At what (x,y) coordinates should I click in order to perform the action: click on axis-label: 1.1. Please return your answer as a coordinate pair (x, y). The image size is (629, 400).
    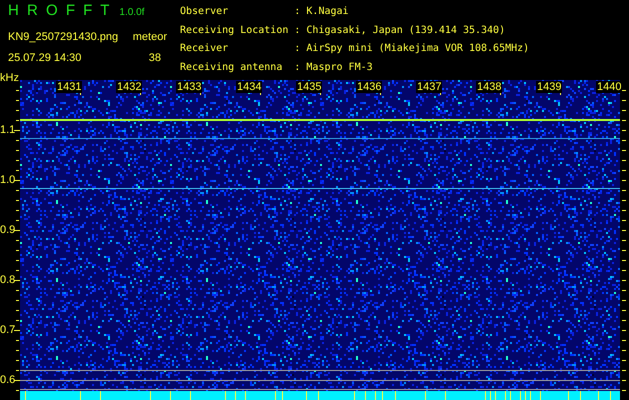
    Looking at the image, I should click on (8, 130).